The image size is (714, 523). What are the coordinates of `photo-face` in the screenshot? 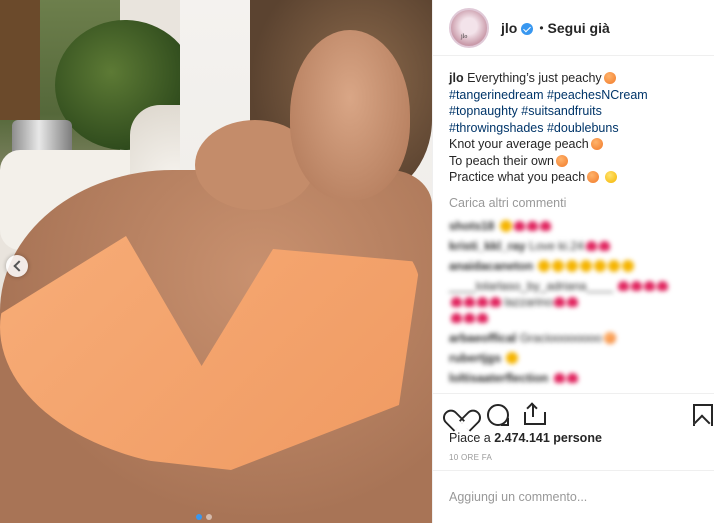 It's located at (350, 115).